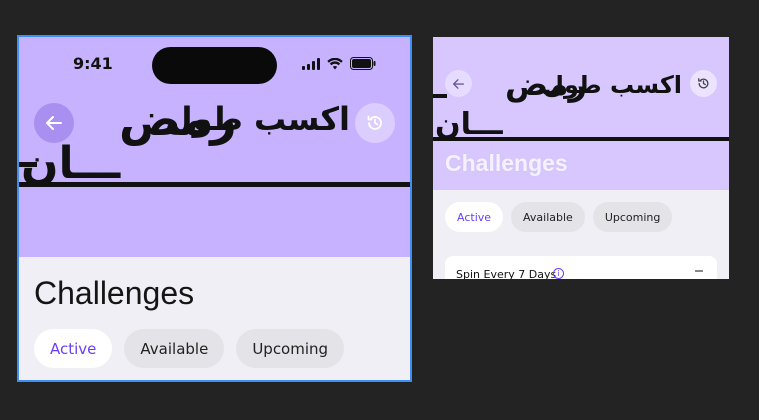 The height and width of the screenshot is (420, 759). I want to click on status-icons, so click(339, 63).